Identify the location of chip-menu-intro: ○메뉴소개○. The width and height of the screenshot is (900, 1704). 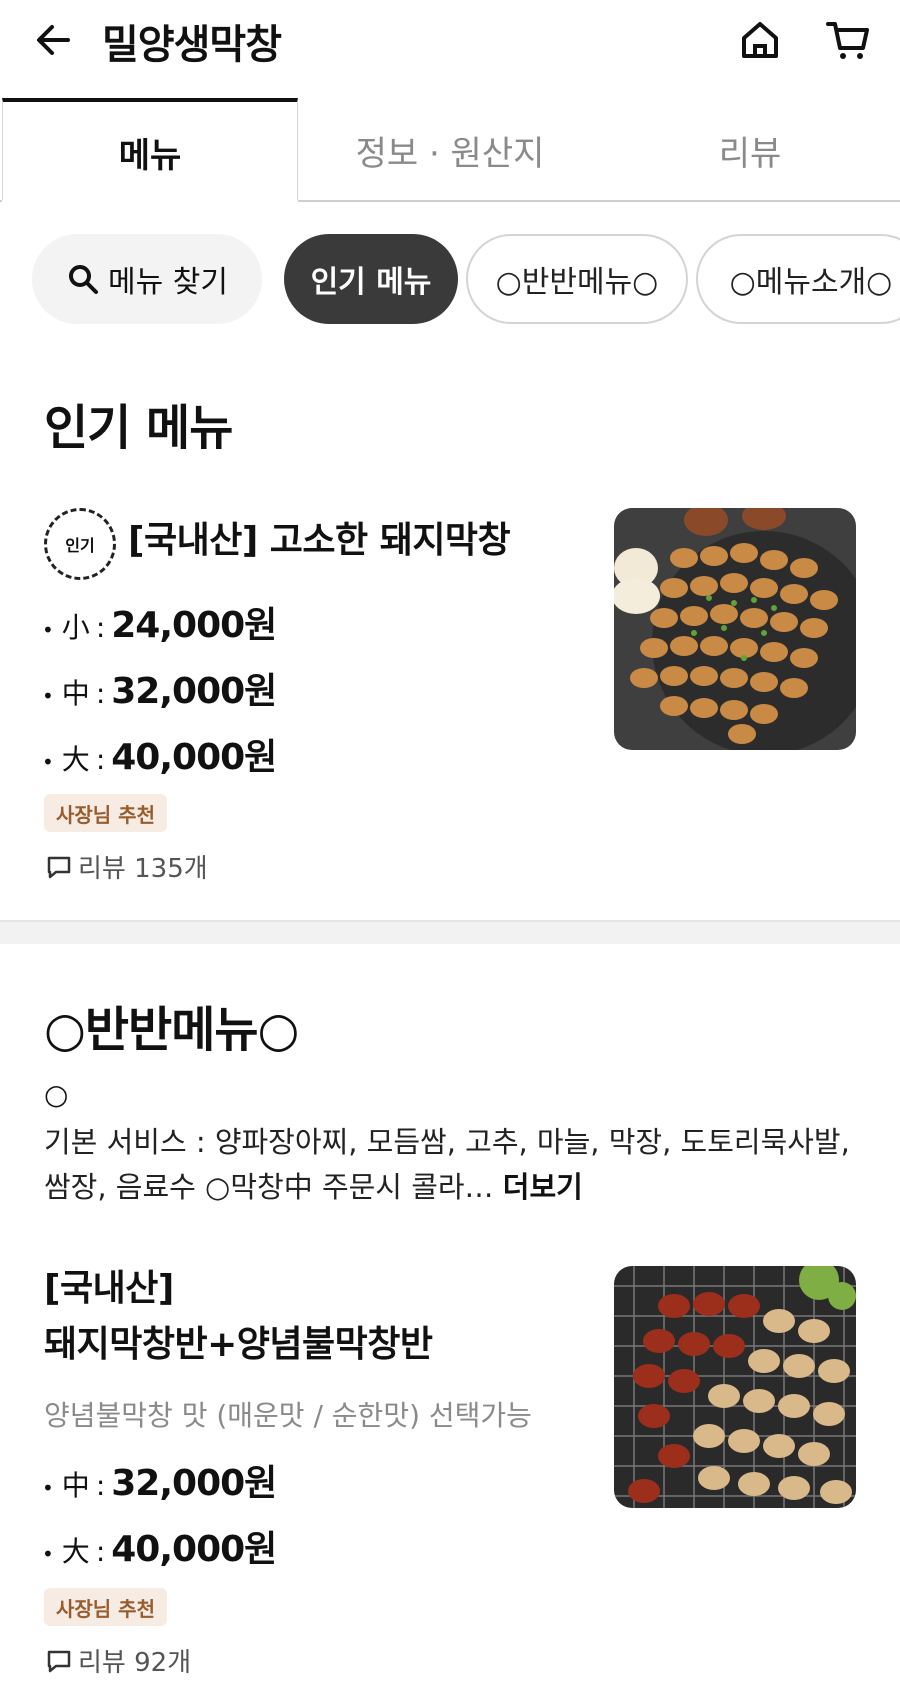
(798, 279).